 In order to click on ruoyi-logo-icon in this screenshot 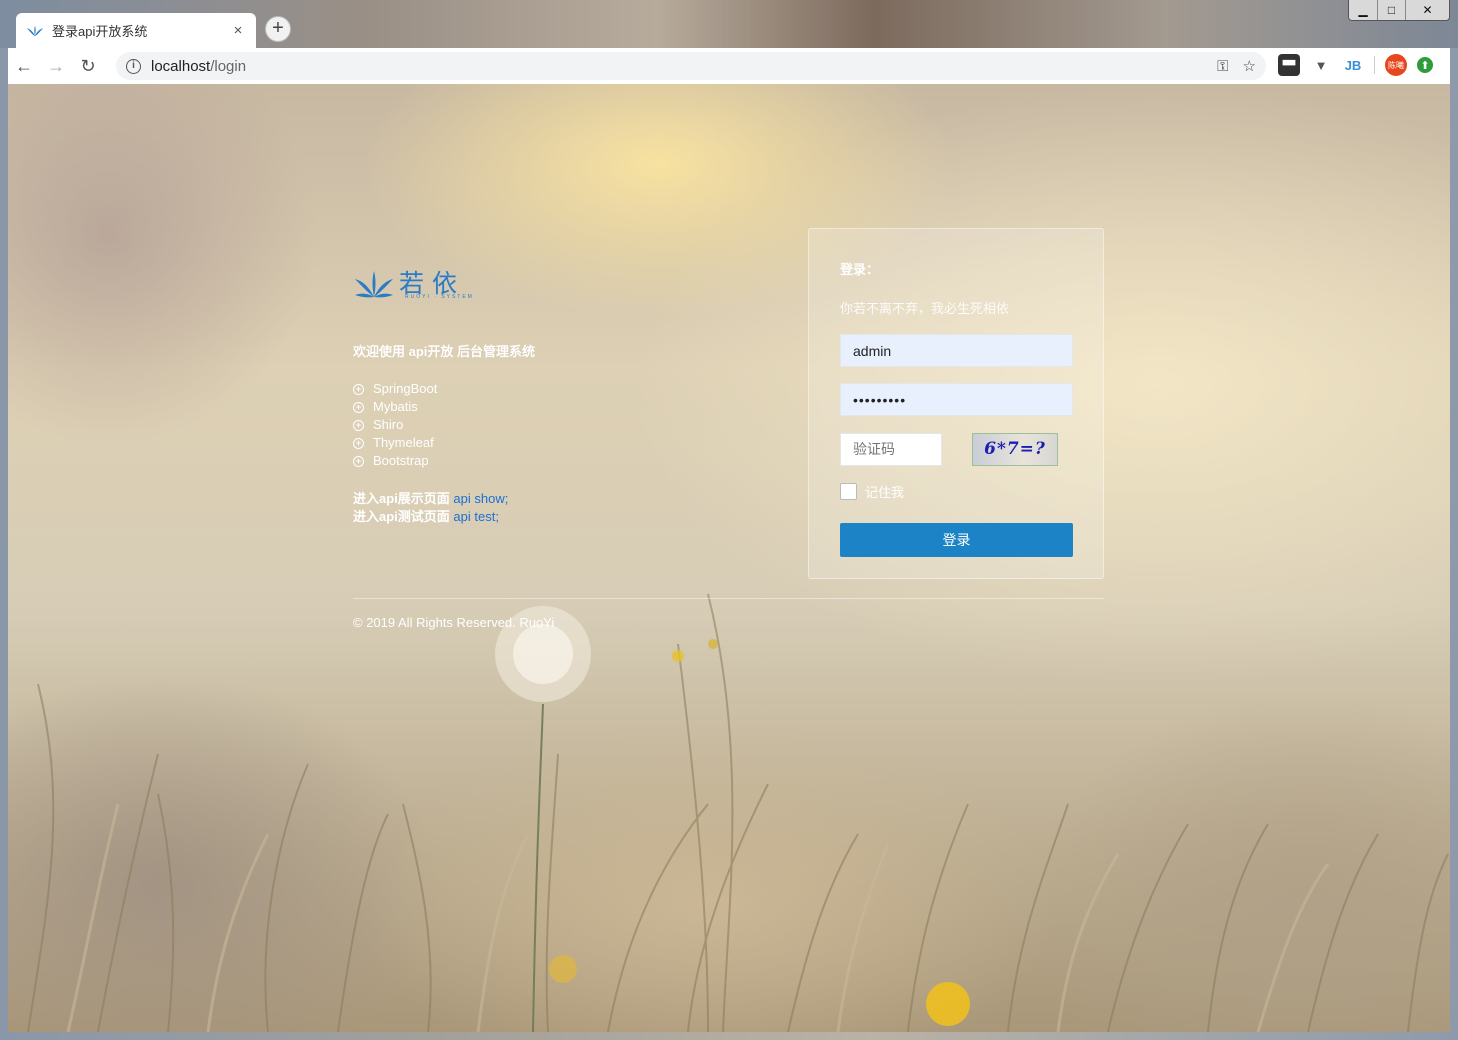, I will do `click(374, 284)`.